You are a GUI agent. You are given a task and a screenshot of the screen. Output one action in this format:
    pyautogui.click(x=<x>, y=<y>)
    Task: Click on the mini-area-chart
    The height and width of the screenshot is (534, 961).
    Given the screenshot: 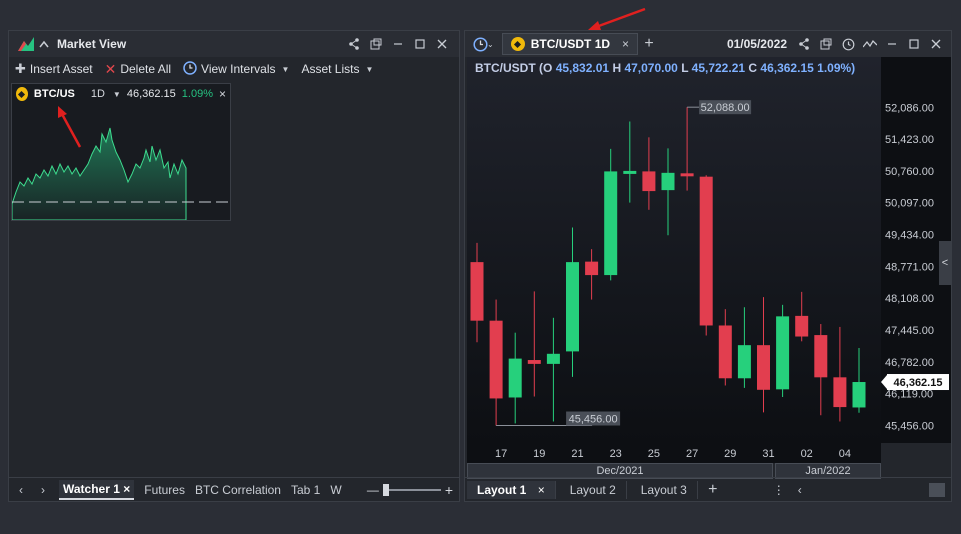 What is the action you would take?
    pyautogui.click(x=120, y=174)
    